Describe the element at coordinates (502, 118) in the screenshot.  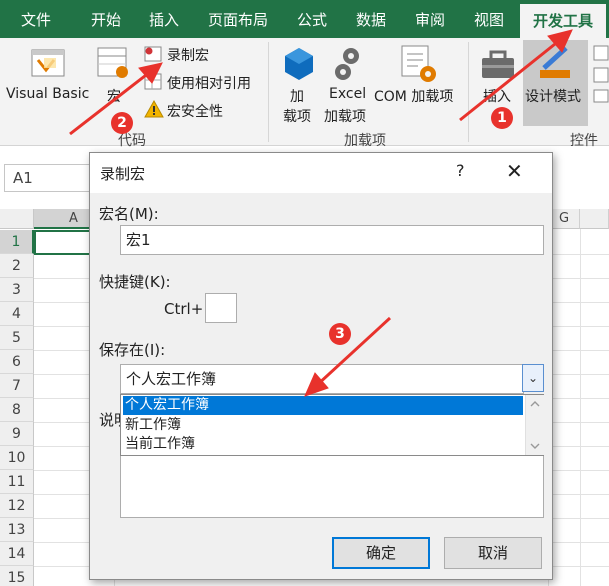
I see `annotation-badge-1: 1` at that location.